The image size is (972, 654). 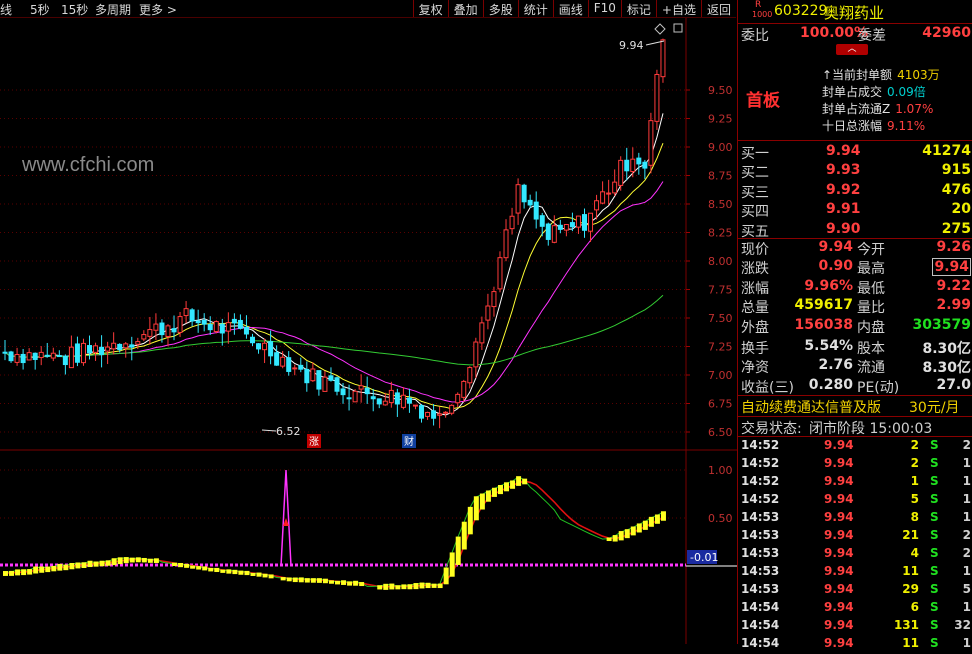 I want to click on promo-price: 30元/月, so click(x=934, y=407).